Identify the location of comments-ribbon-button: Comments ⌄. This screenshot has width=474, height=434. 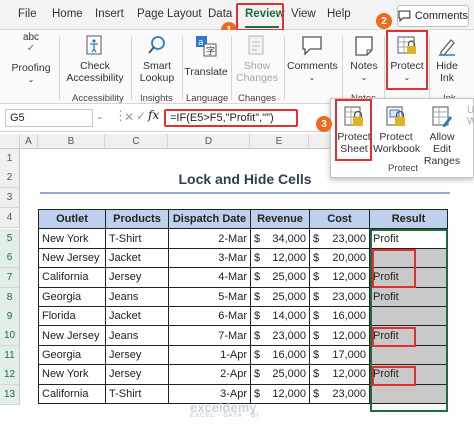
(312, 59).